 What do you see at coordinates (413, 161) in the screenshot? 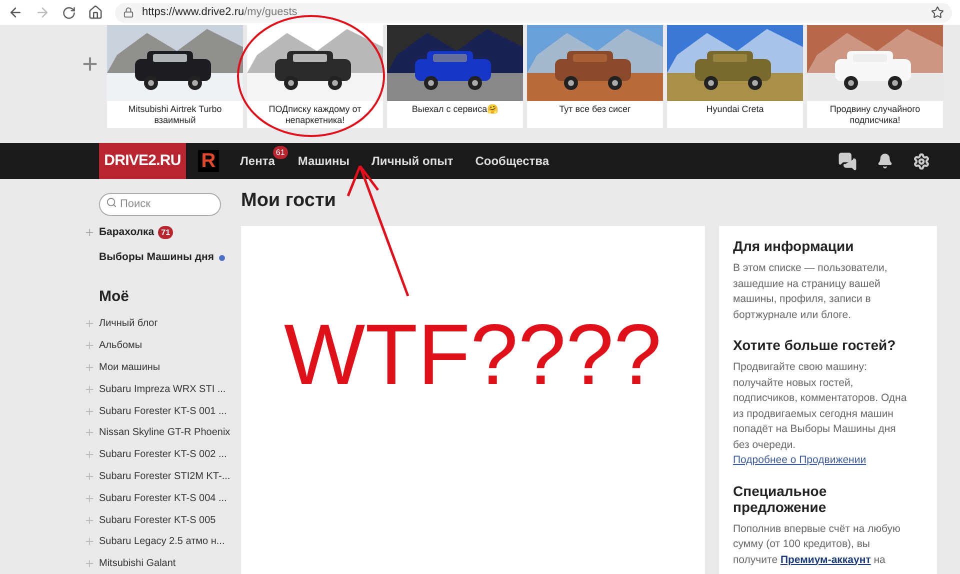
I see `nav-link: Личный опыт` at bounding box center [413, 161].